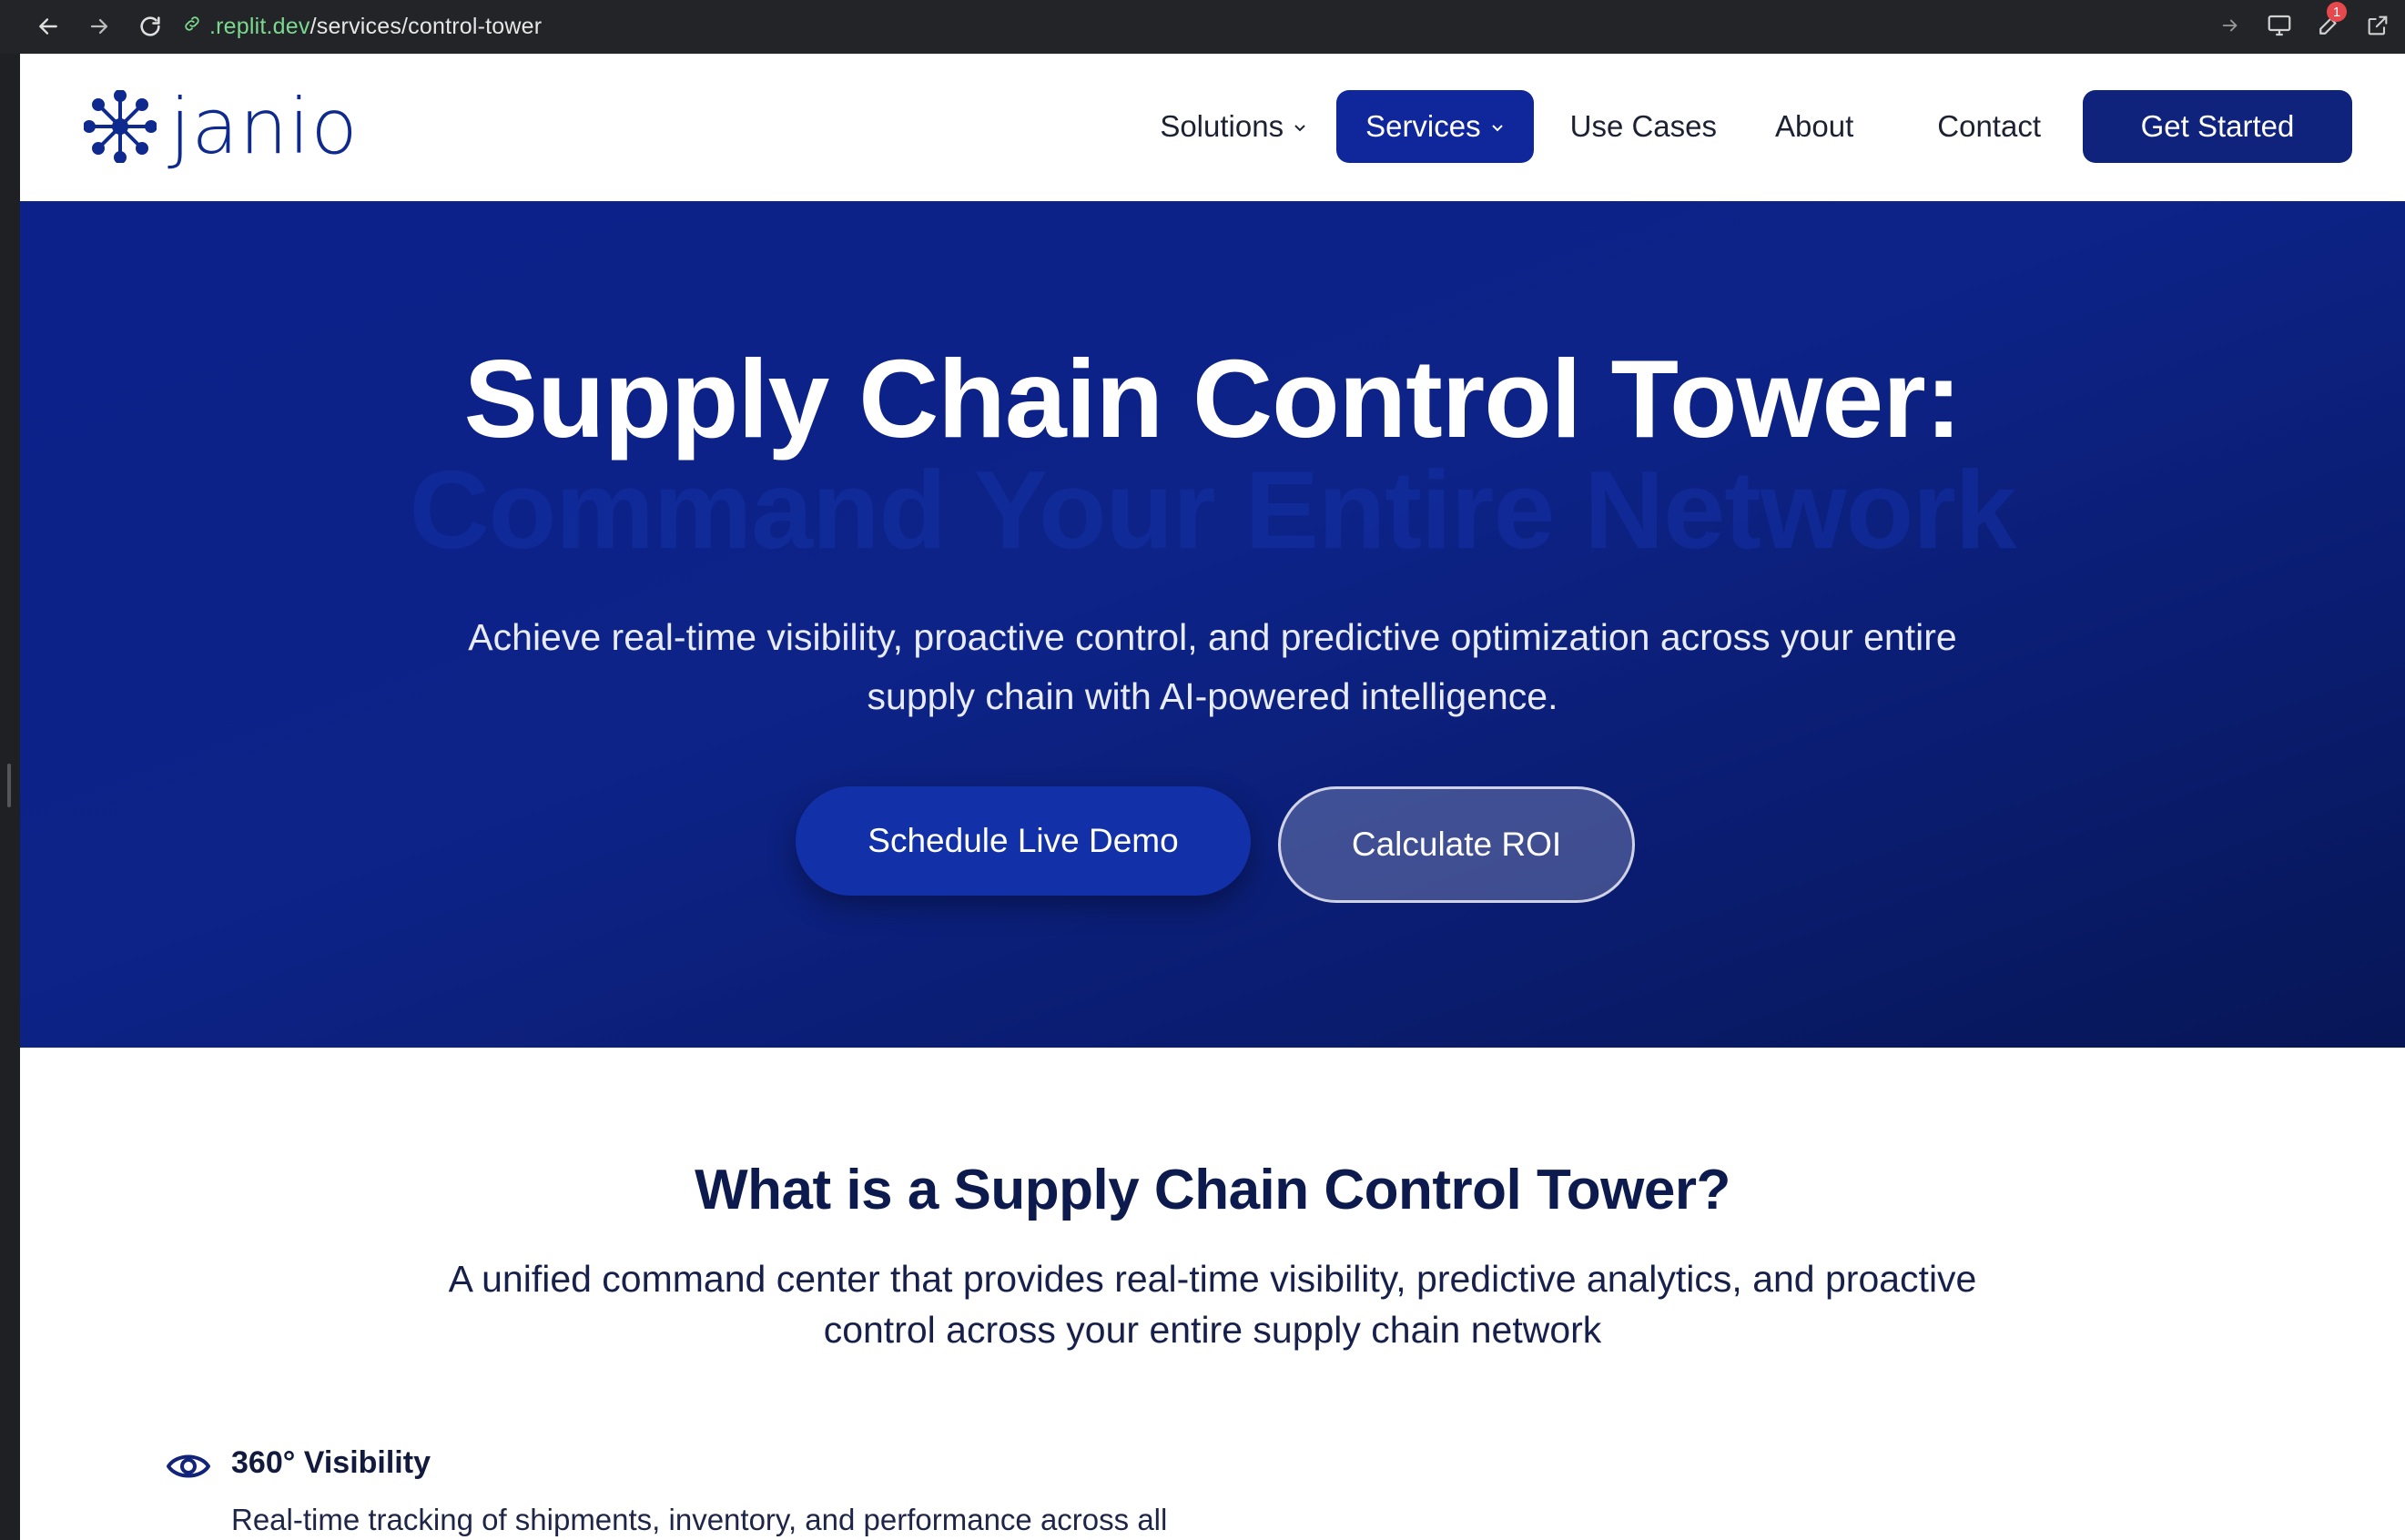 Image resolution: width=2405 pixels, height=1540 pixels. I want to click on nav-solutions: Solutions, so click(1233, 126).